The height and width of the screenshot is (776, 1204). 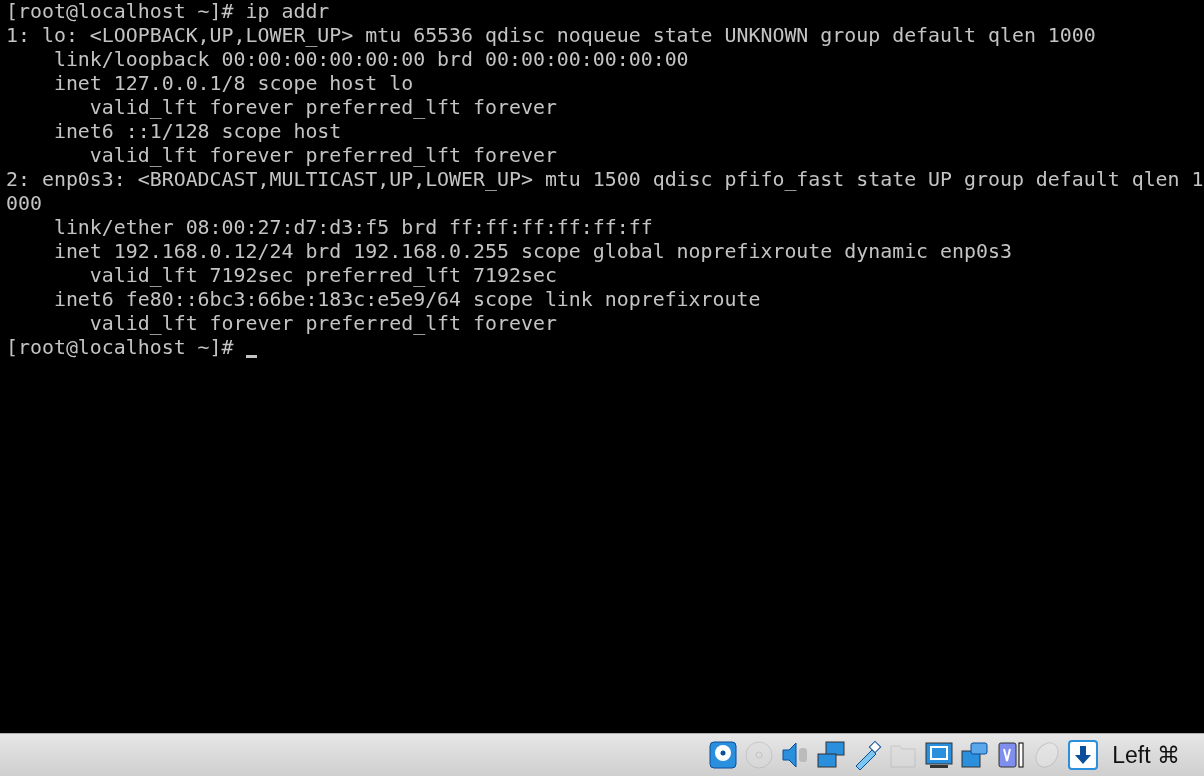 What do you see at coordinates (322, 276) in the screenshot?
I see `terminal-line: valid_lft 7192sec preferred_lft 7192sec` at bounding box center [322, 276].